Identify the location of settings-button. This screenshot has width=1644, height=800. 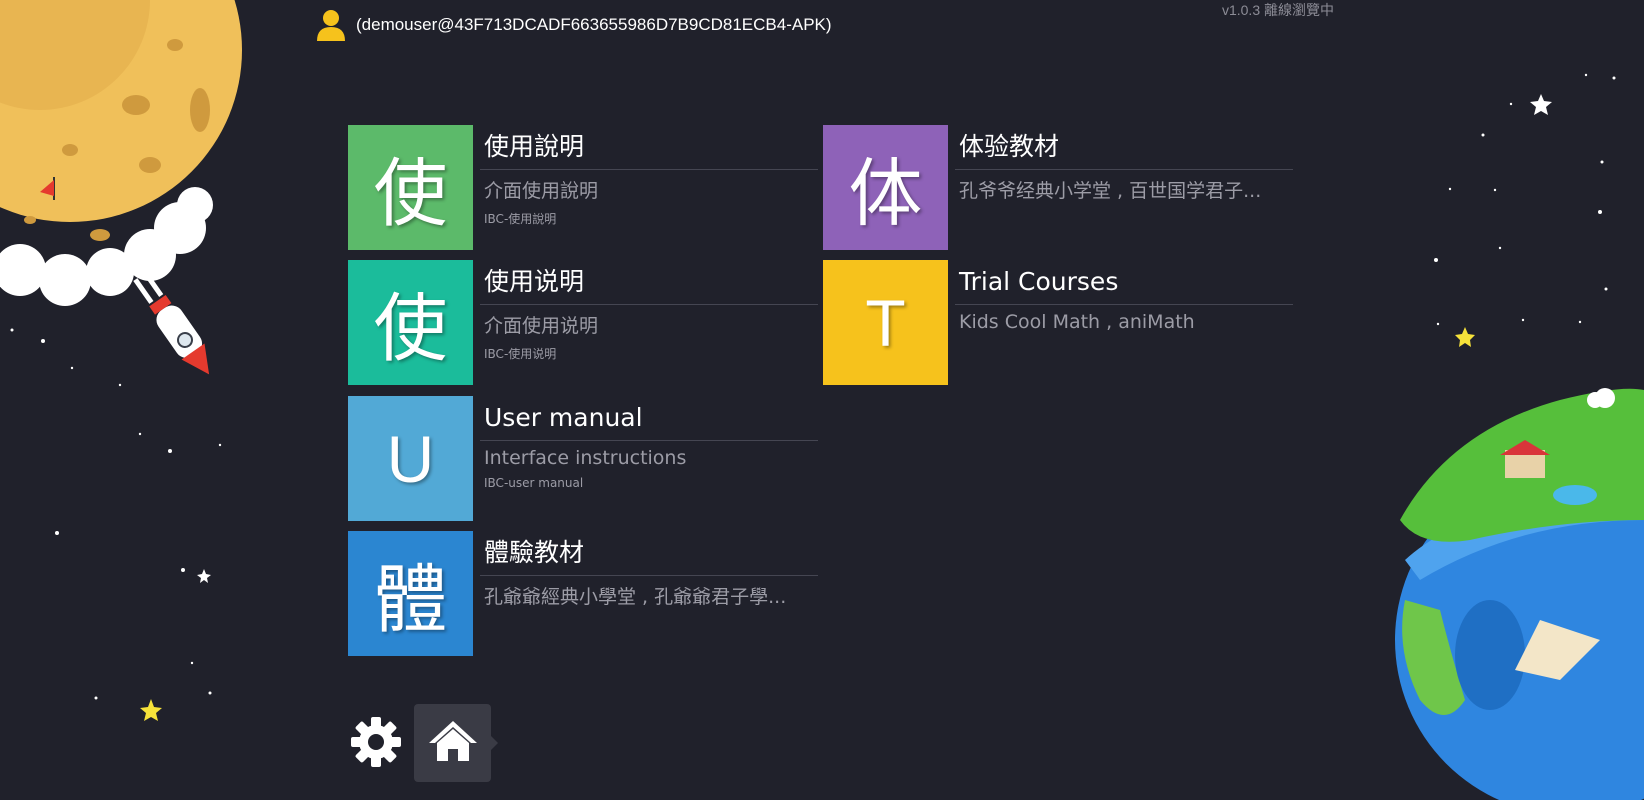
(376, 744).